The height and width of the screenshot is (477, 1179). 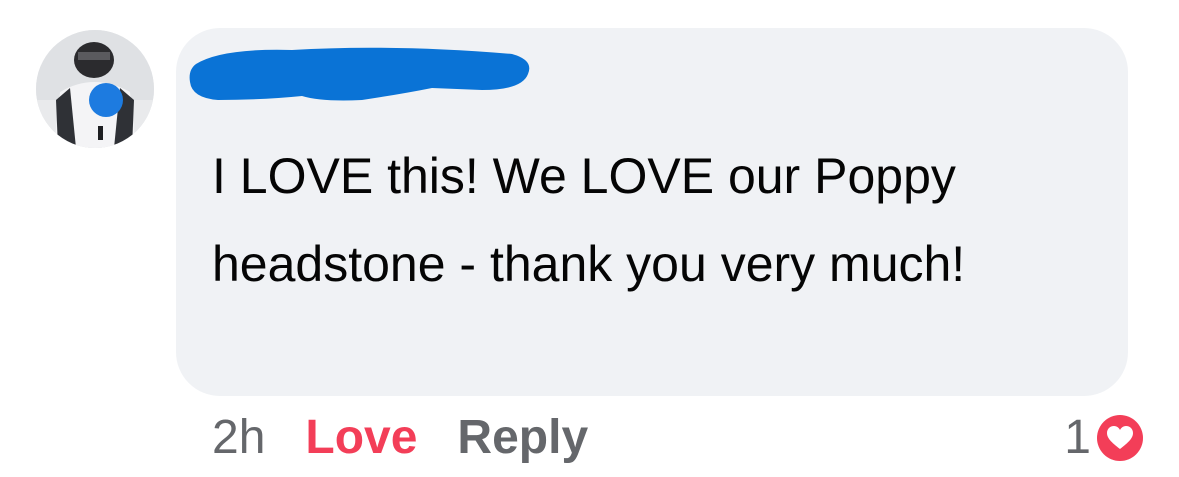 What do you see at coordinates (359, 74) in the screenshot?
I see `redaction-scribble` at bounding box center [359, 74].